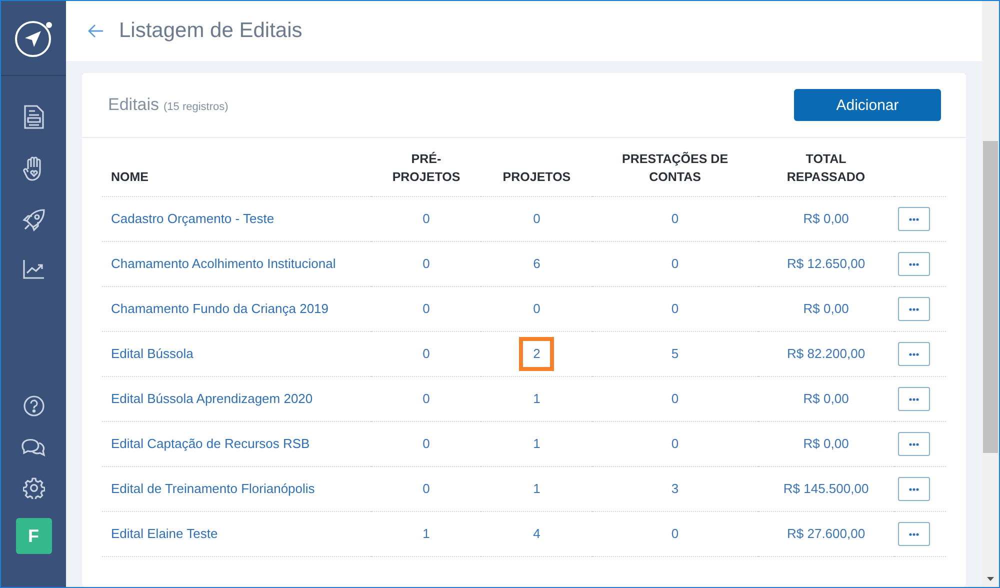 The height and width of the screenshot is (588, 1000). What do you see at coordinates (536, 263) in the screenshot?
I see `table-cell: 6` at bounding box center [536, 263].